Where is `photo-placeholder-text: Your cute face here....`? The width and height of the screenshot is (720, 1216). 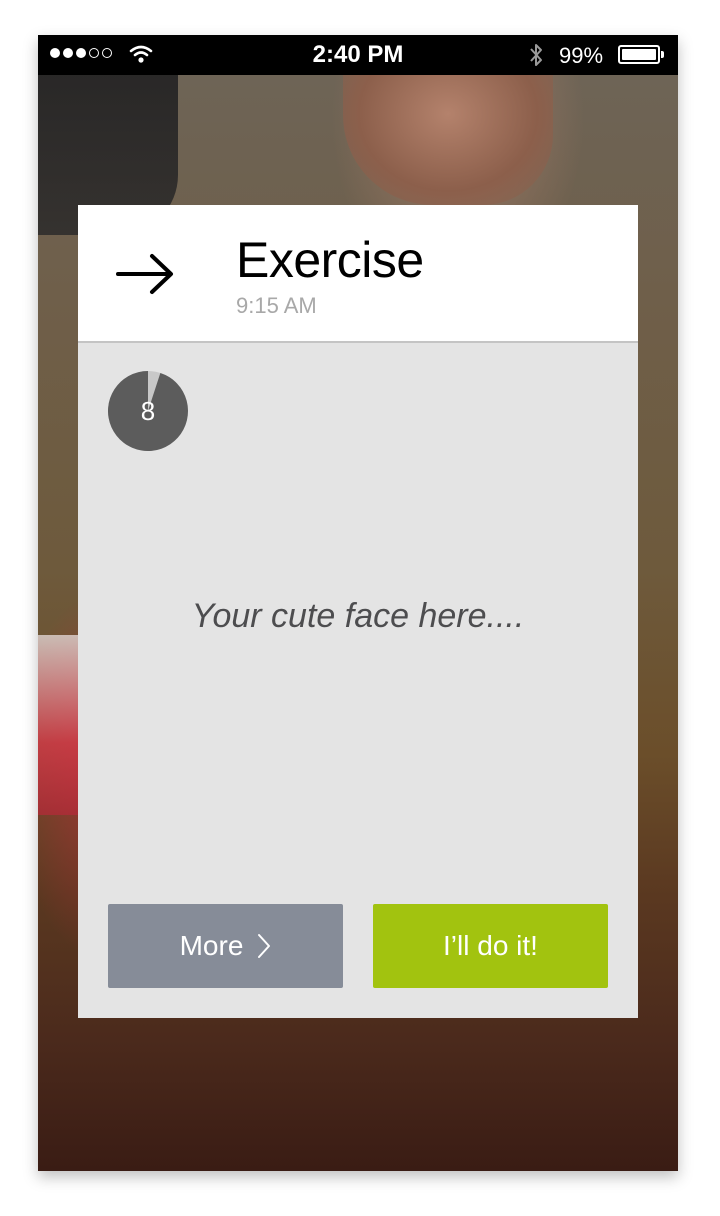
photo-placeholder-text: Your cute face here.... is located at coordinates (358, 616).